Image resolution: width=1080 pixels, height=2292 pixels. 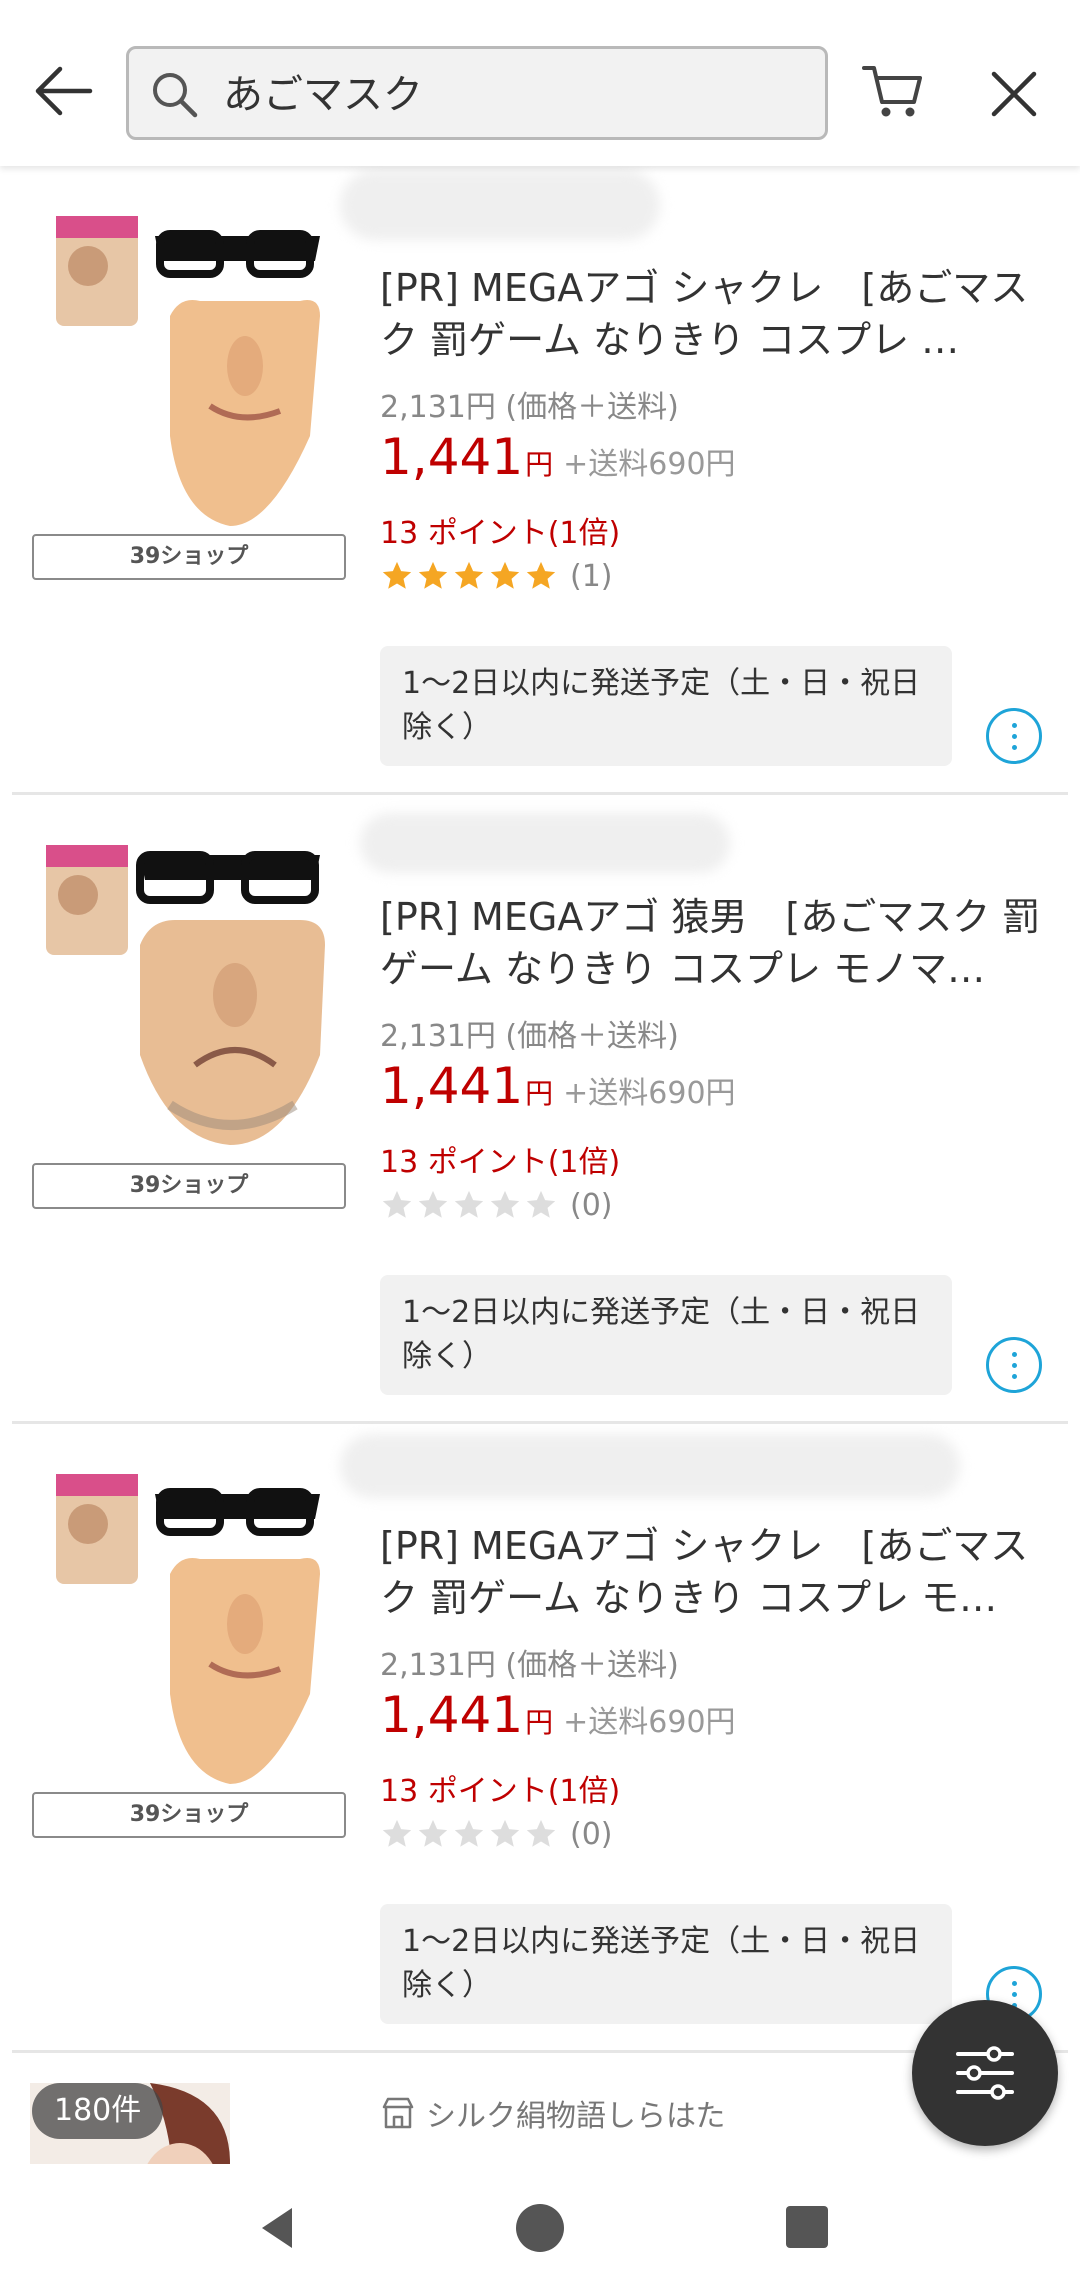 I want to click on nav-home-icon, so click(x=540, y=2228).